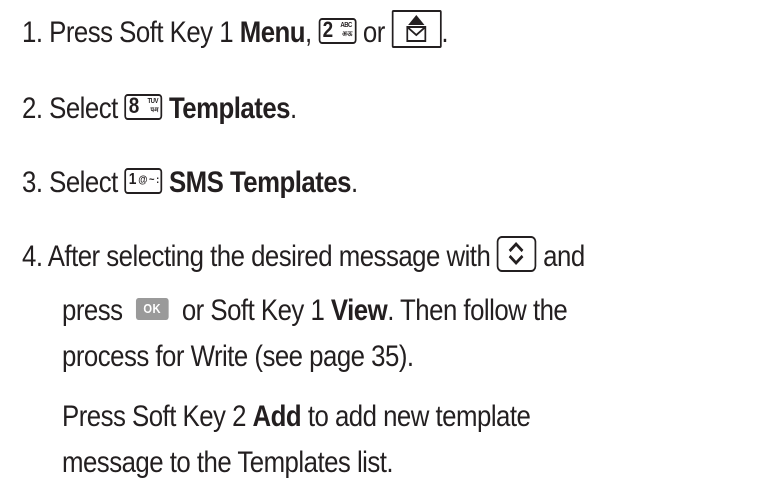 The width and height of the screenshot is (783, 495). What do you see at coordinates (228, 462) in the screenshot?
I see `note-line-2: message to the Templates list.` at bounding box center [228, 462].